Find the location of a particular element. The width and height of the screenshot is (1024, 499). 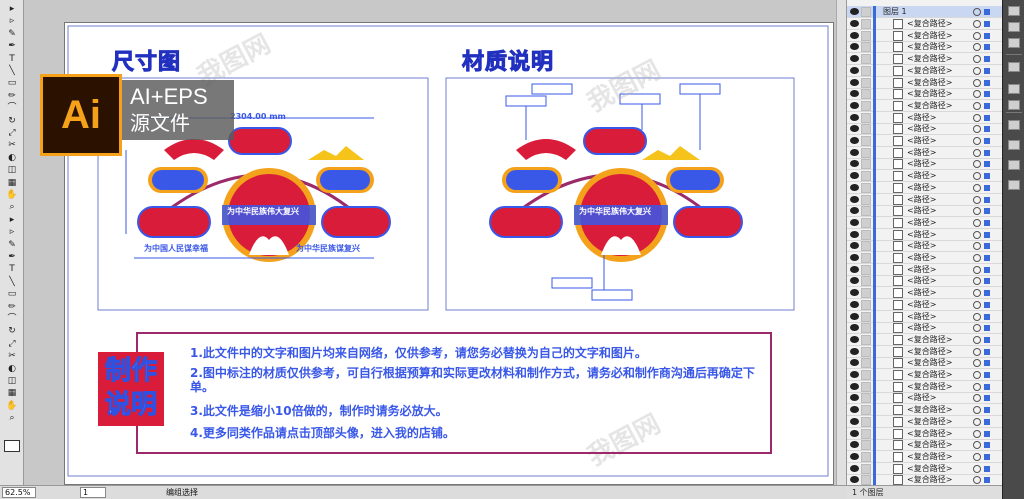

zoom-tool-icon: ⌕ is located at coordinates (12, 418).